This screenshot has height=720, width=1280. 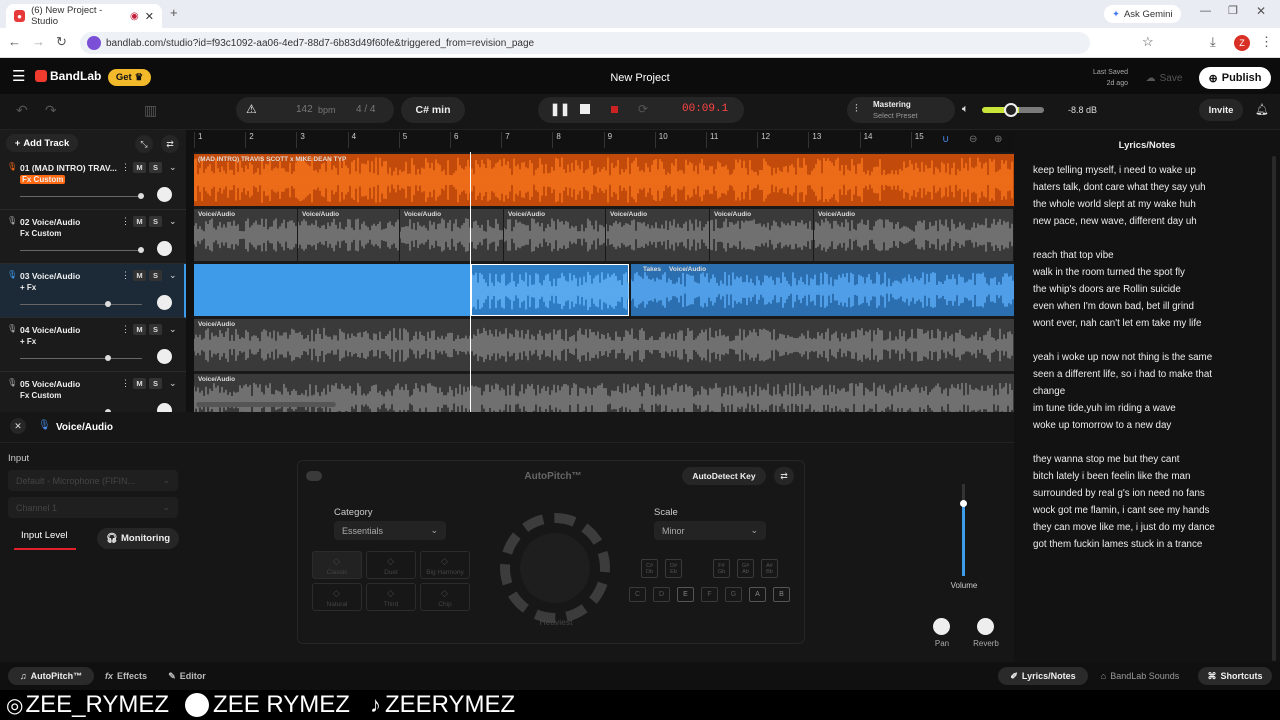 I want to click on autopitch-toggle, so click(x=314, y=476).